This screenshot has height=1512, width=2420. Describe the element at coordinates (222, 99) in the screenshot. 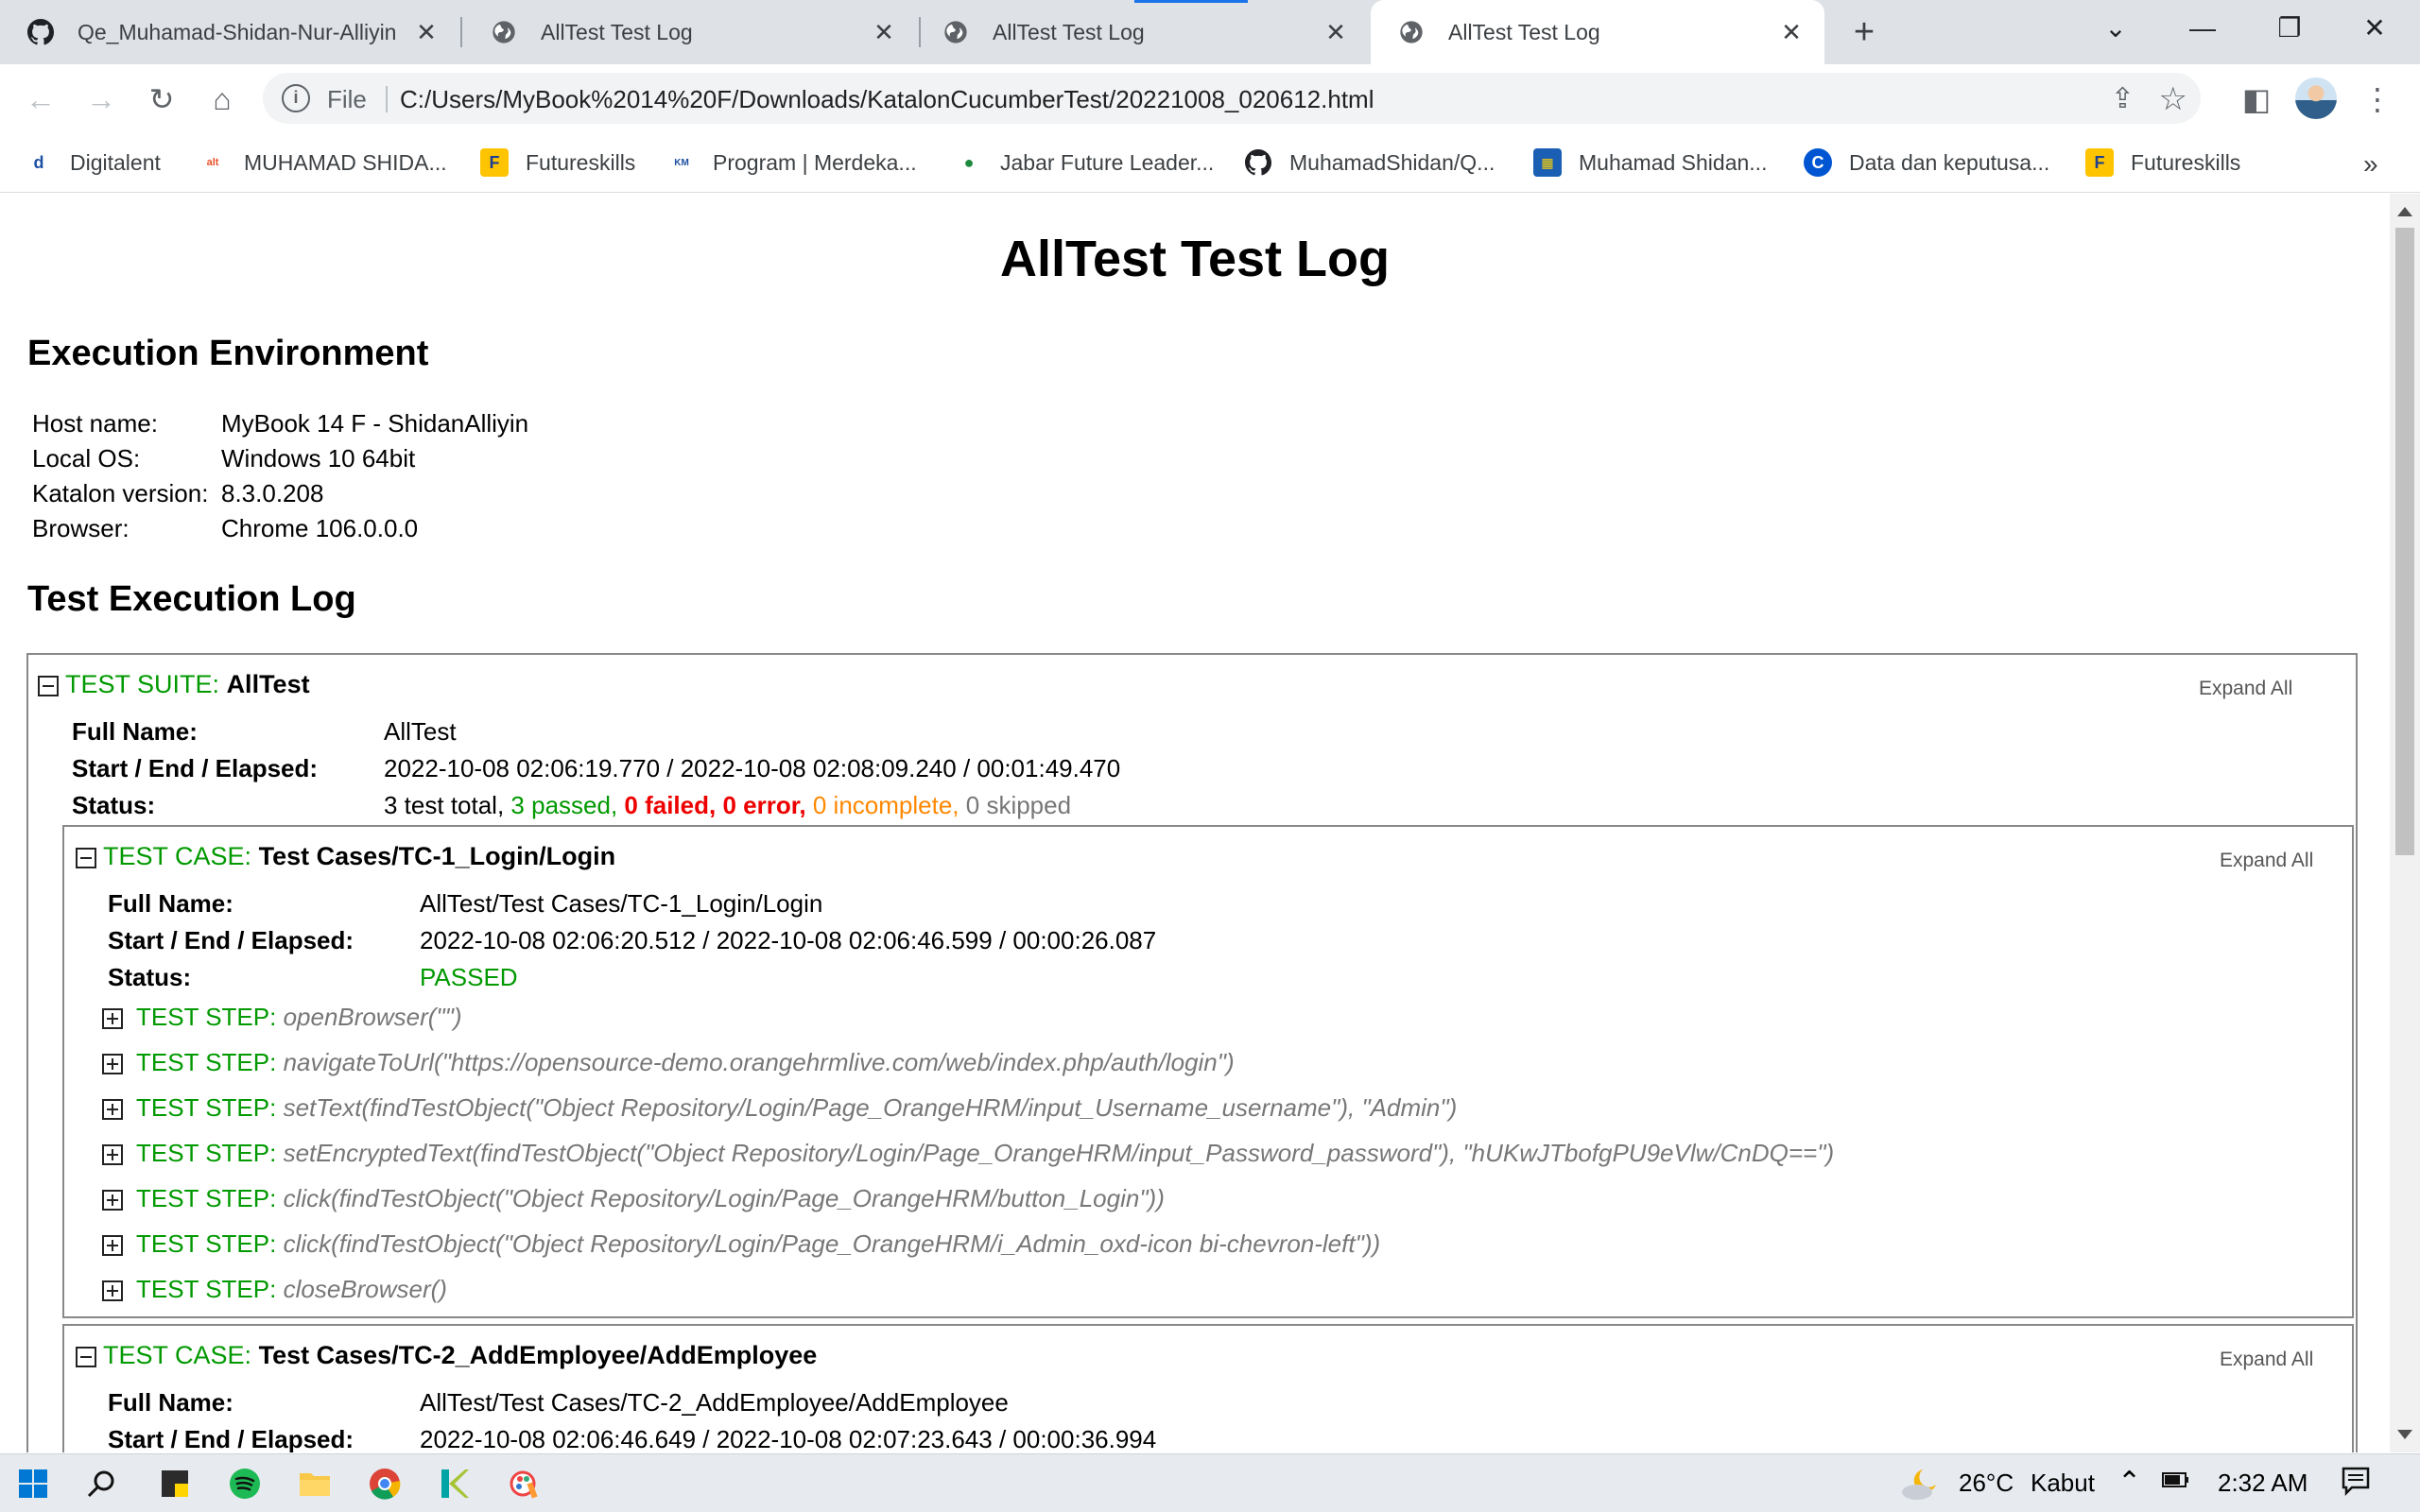

I see `home-icon: ⌂` at that location.